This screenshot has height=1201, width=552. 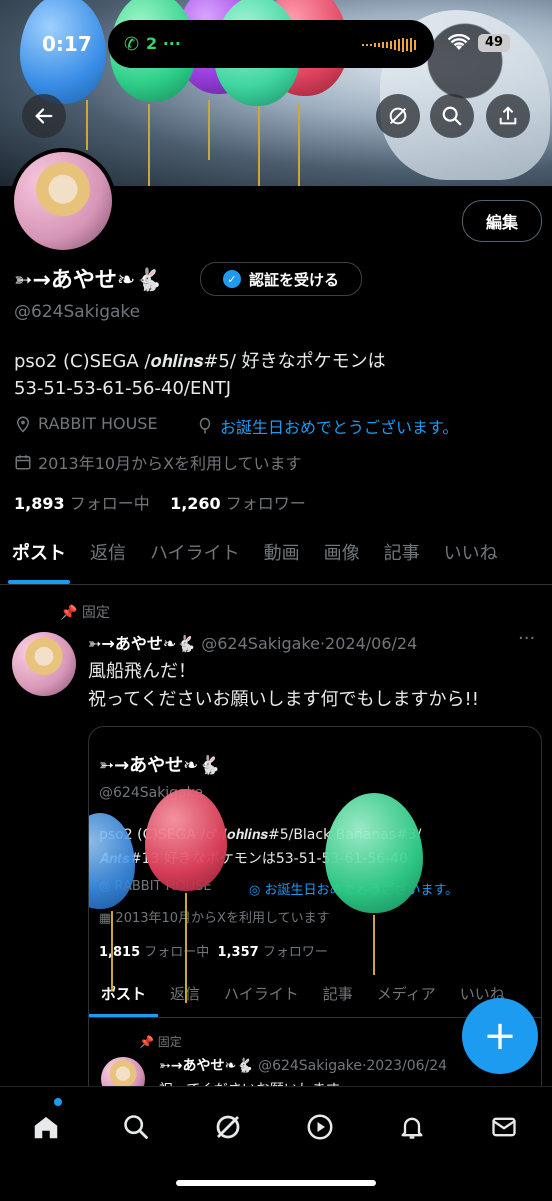 What do you see at coordinates (353, 1066) in the screenshot?
I see `embedded-post-handle-date: @624Sakigake·2023/06/24` at bounding box center [353, 1066].